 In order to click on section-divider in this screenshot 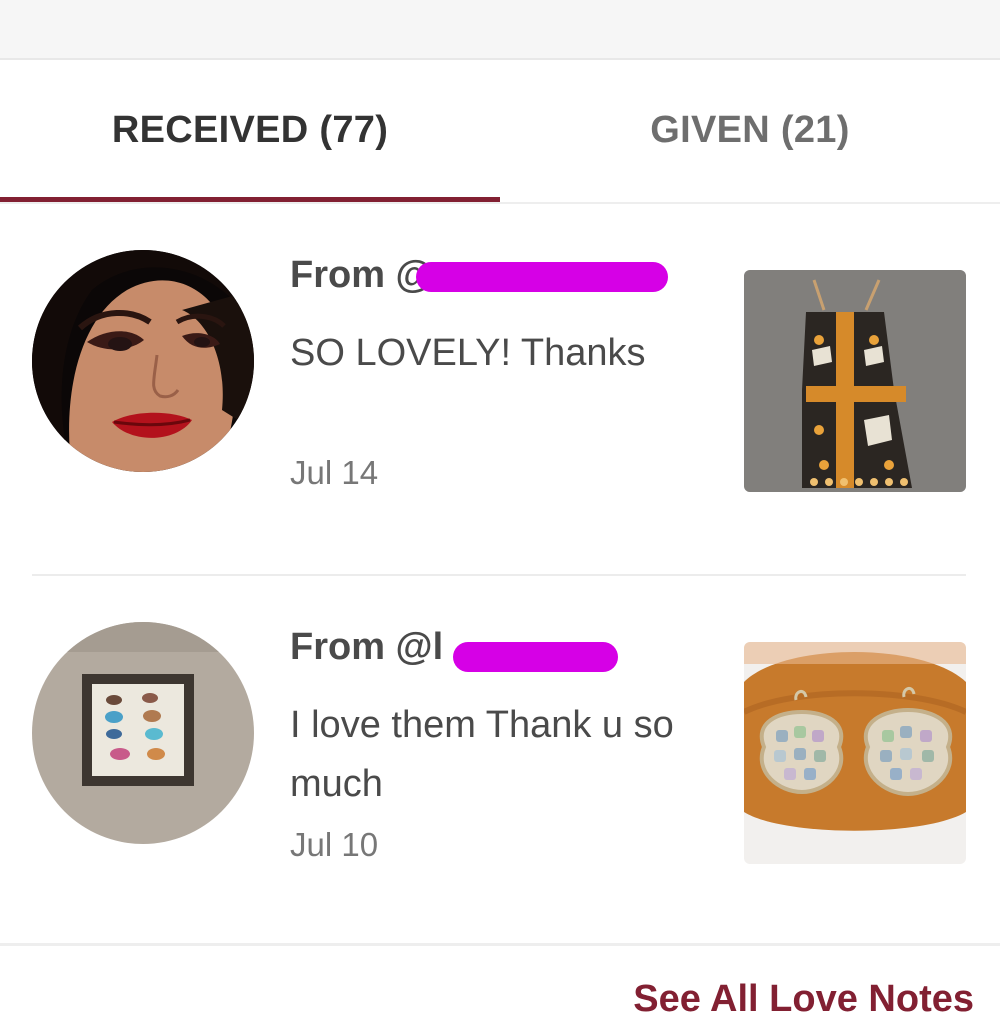, I will do `click(500, 944)`.